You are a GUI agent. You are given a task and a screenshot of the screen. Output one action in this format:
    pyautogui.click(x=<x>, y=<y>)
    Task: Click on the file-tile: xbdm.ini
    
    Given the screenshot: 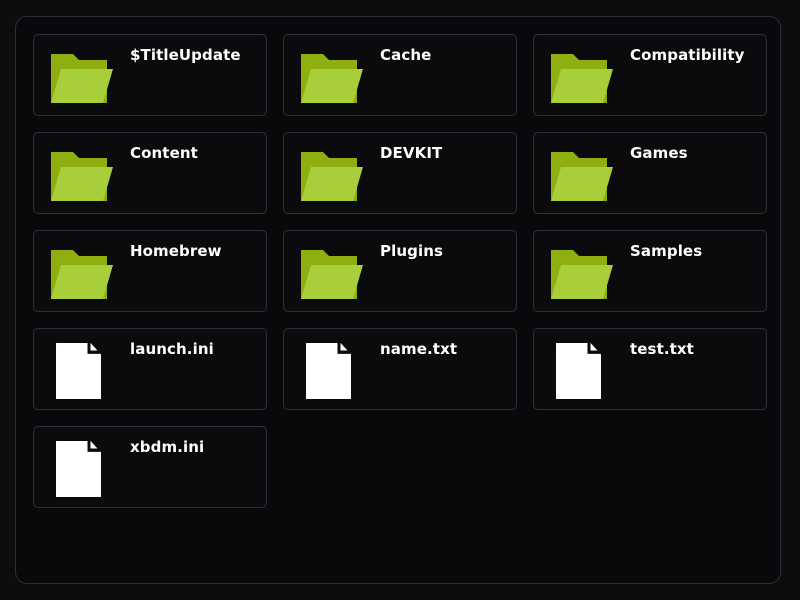 What is the action you would take?
    pyautogui.click(x=150, y=467)
    